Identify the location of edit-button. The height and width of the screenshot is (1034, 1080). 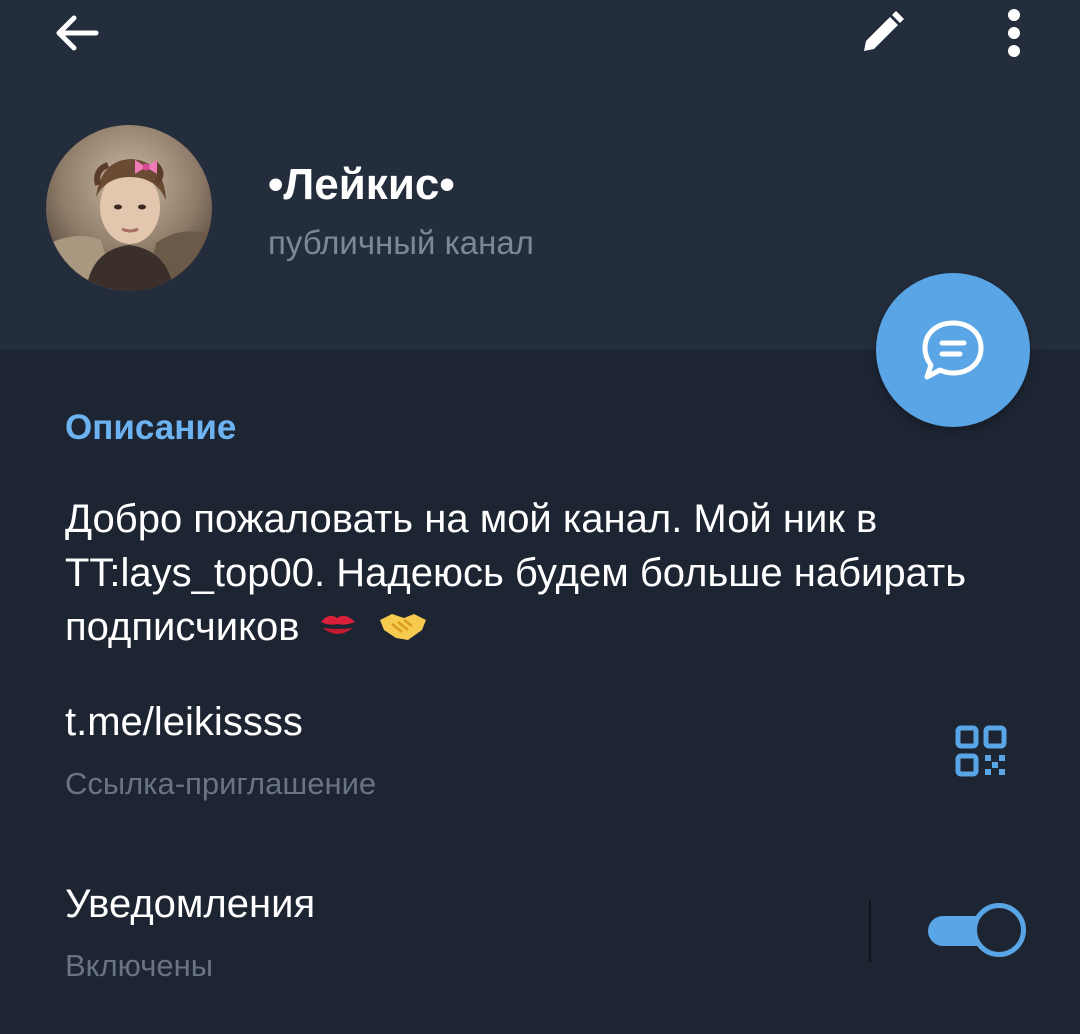
(882, 33).